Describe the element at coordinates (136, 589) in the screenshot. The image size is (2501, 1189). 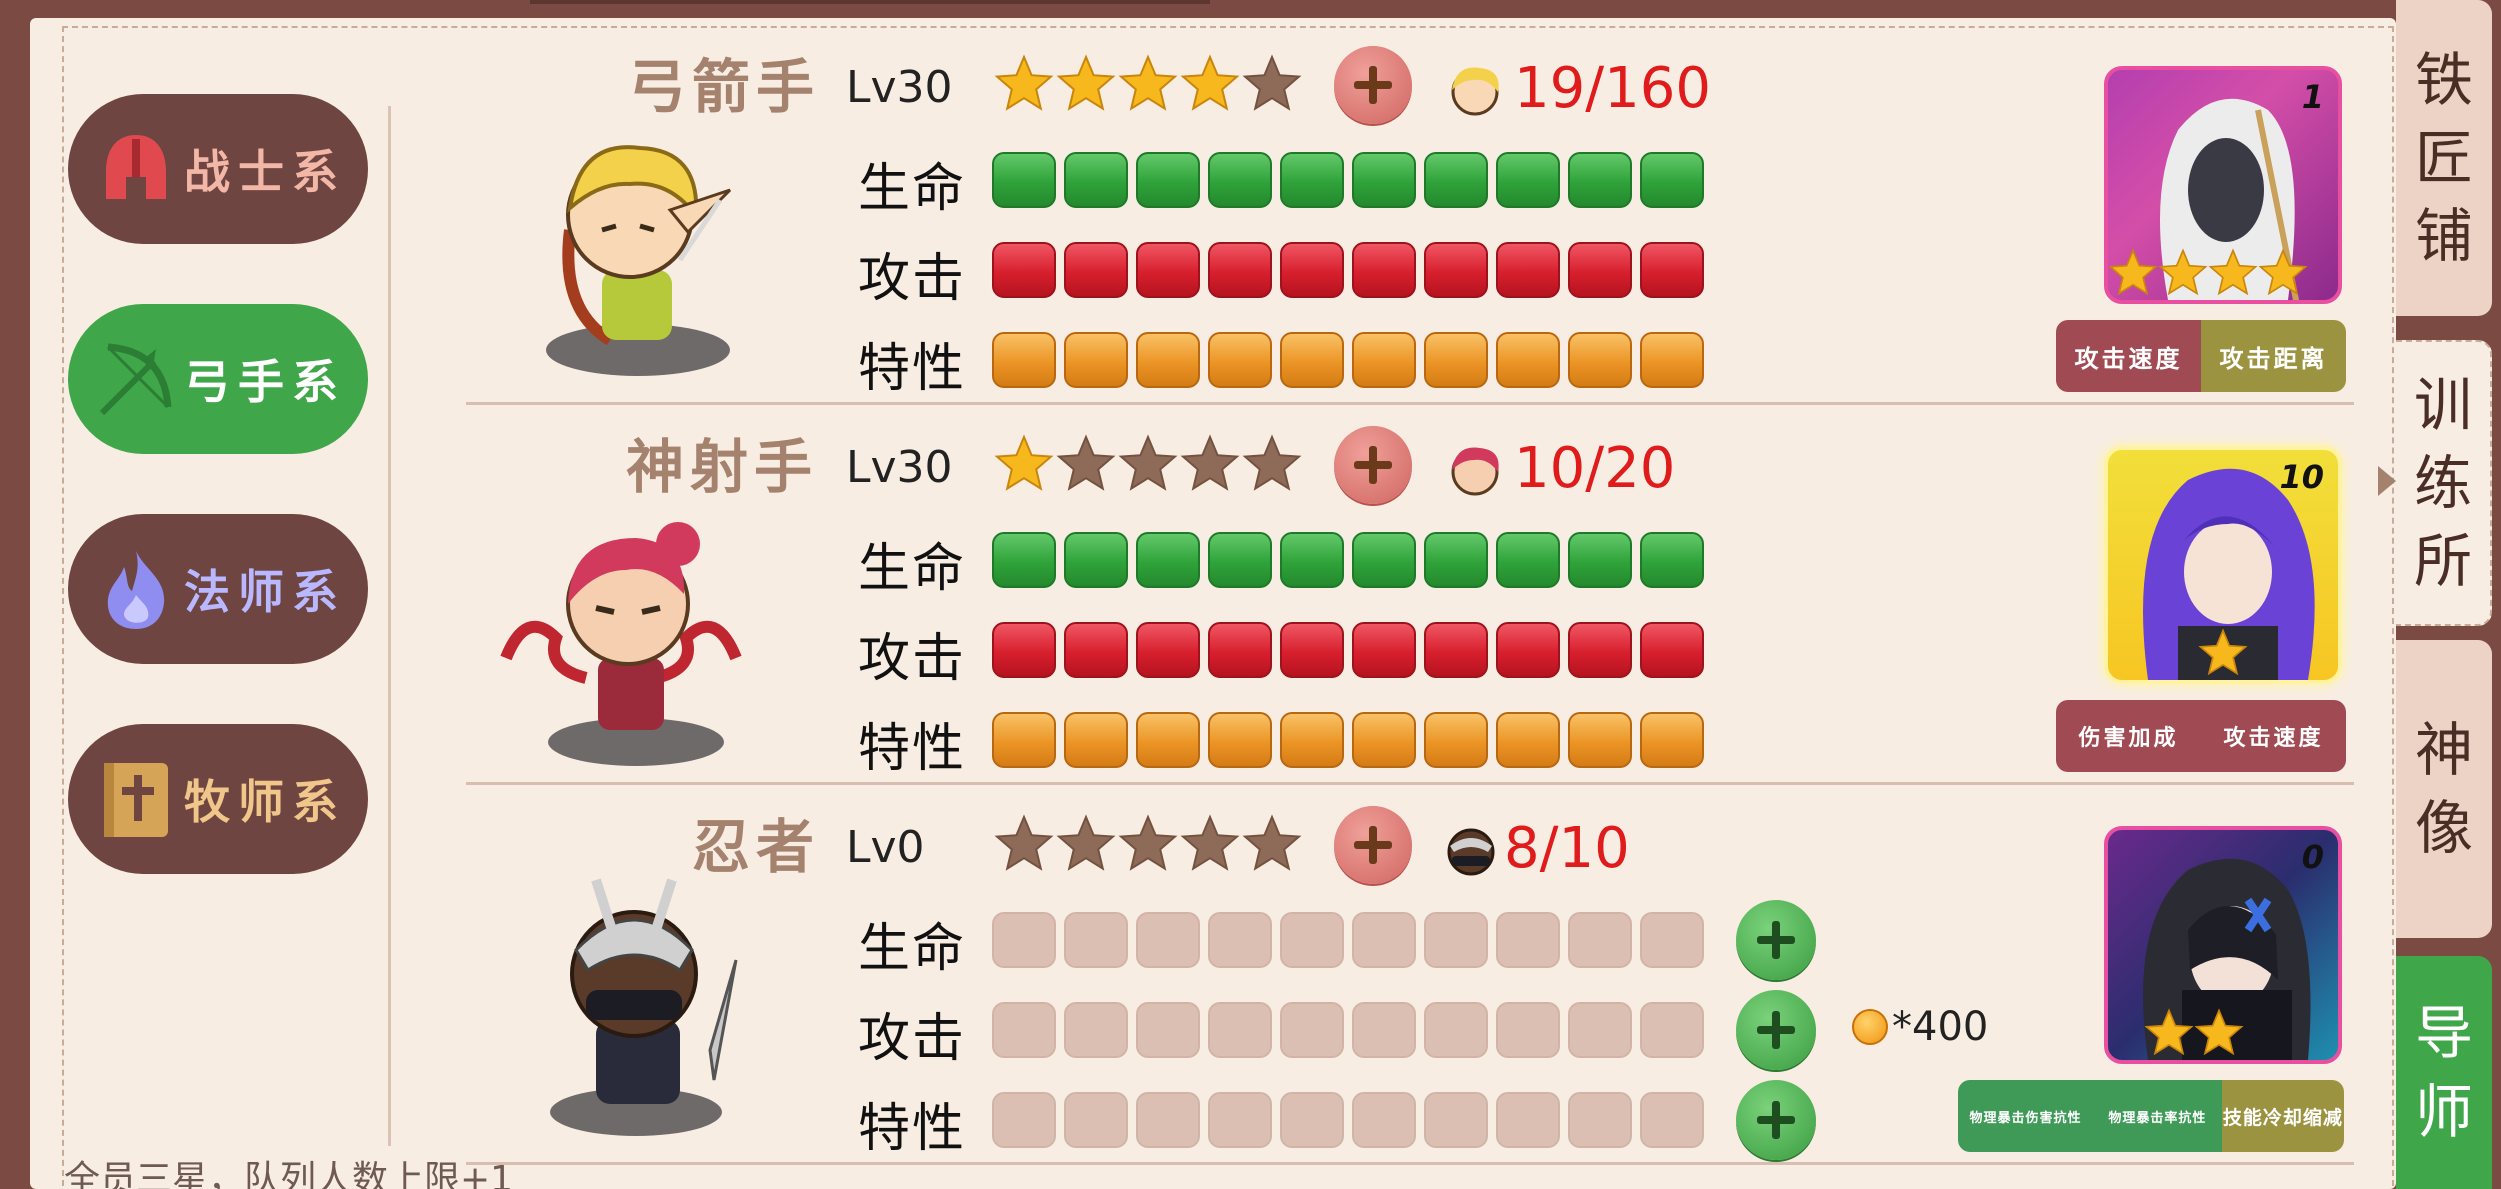
I see `flame-icon` at that location.